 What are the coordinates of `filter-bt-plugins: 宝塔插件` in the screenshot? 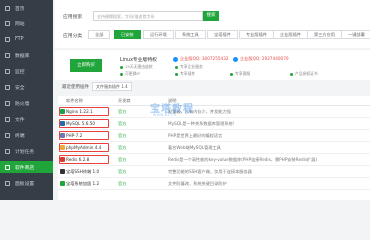 It's located at (222, 34).